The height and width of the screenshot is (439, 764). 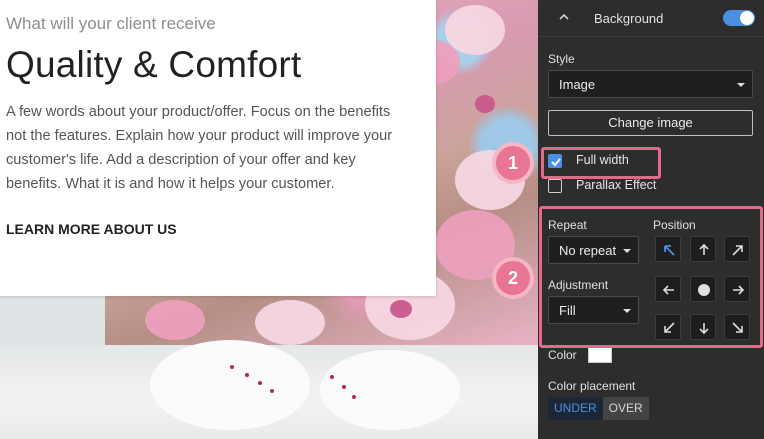 I want to click on style-value: Image, so click(x=577, y=84).